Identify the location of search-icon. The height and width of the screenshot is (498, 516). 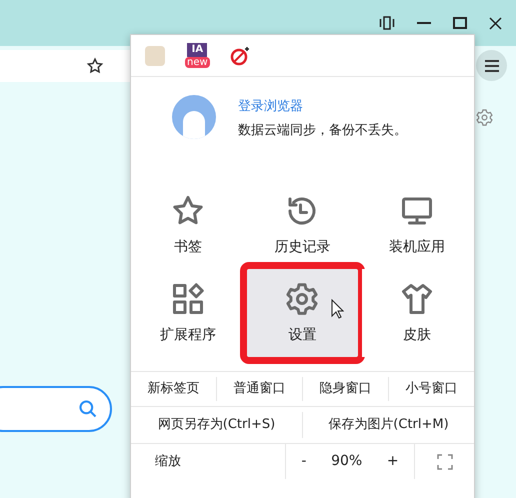
(88, 409).